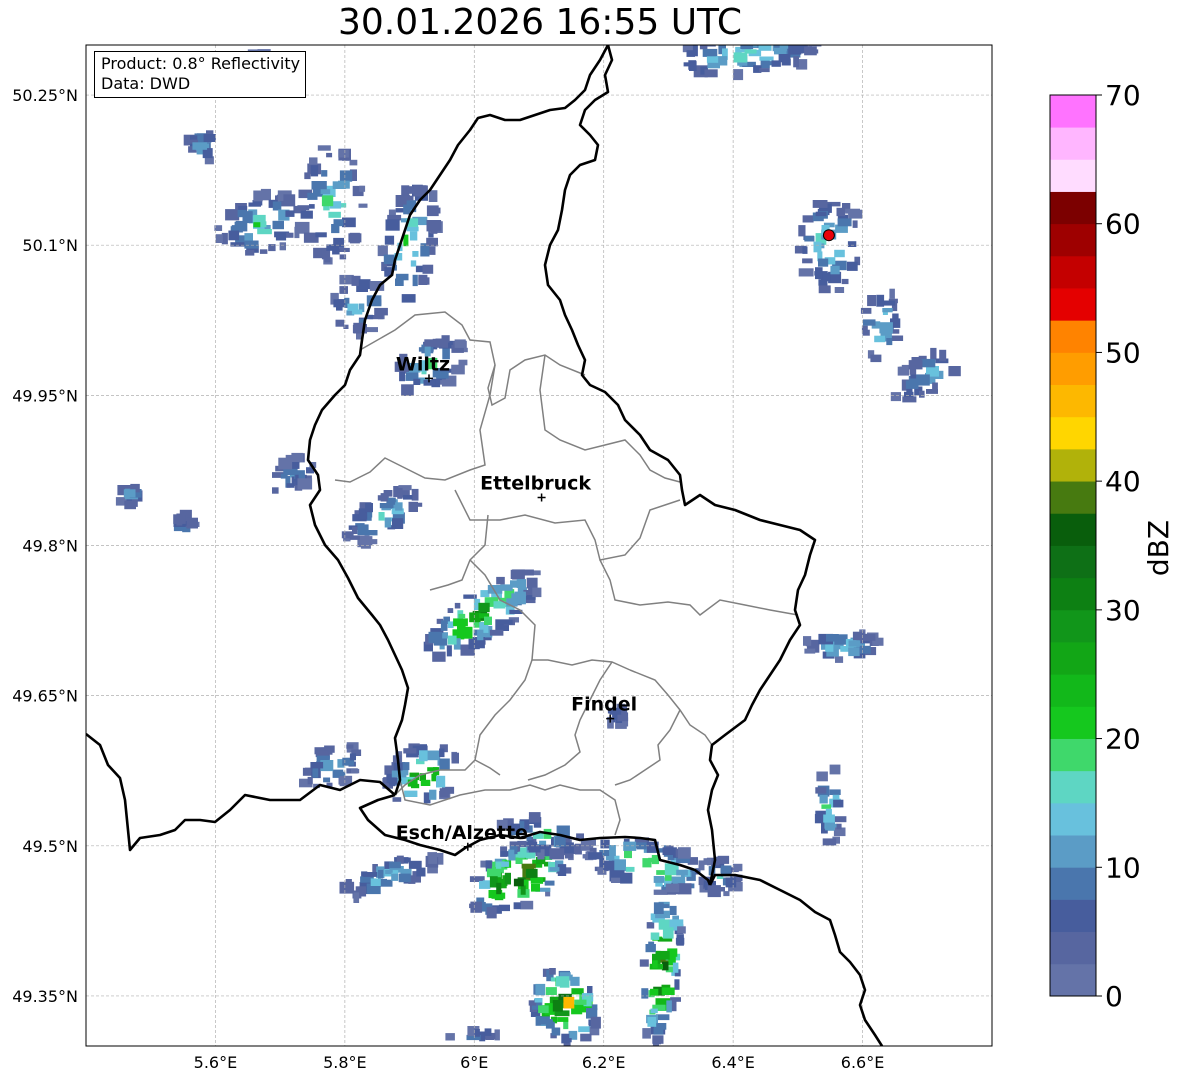 This screenshot has width=1184, height=1081. What do you see at coordinates (45, 395) in the screenshot?
I see `lat-tick-label: 49.95°N` at bounding box center [45, 395].